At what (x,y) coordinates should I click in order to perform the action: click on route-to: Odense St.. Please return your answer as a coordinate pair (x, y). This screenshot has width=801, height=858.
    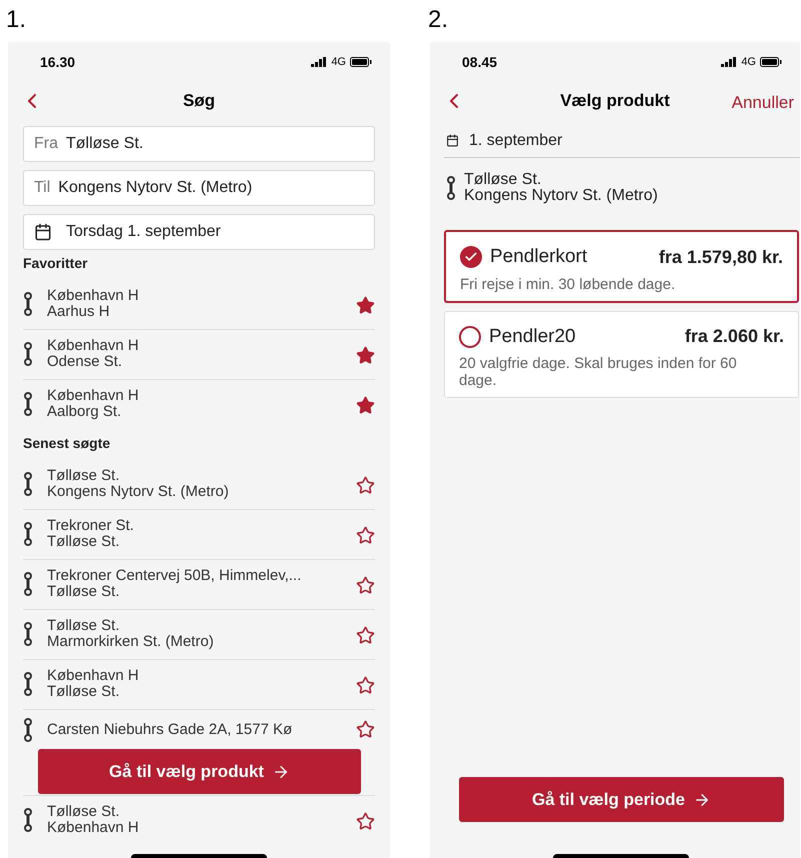
    Looking at the image, I should click on (85, 362).